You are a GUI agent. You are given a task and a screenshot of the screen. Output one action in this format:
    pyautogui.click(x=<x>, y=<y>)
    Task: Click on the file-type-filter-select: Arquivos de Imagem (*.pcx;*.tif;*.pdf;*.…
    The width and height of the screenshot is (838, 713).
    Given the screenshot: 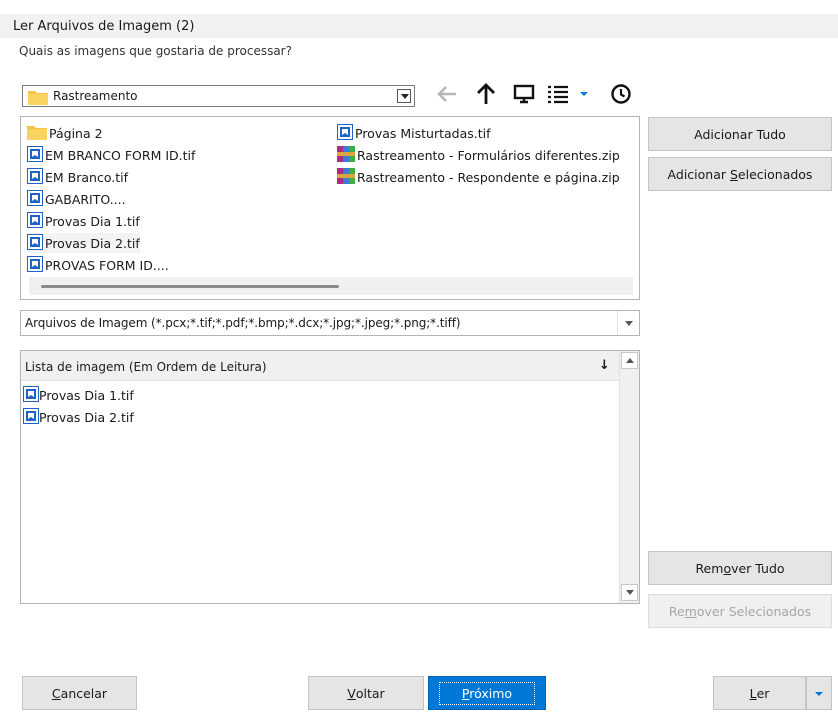 What is the action you would take?
    pyautogui.click(x=330, y=323)
    